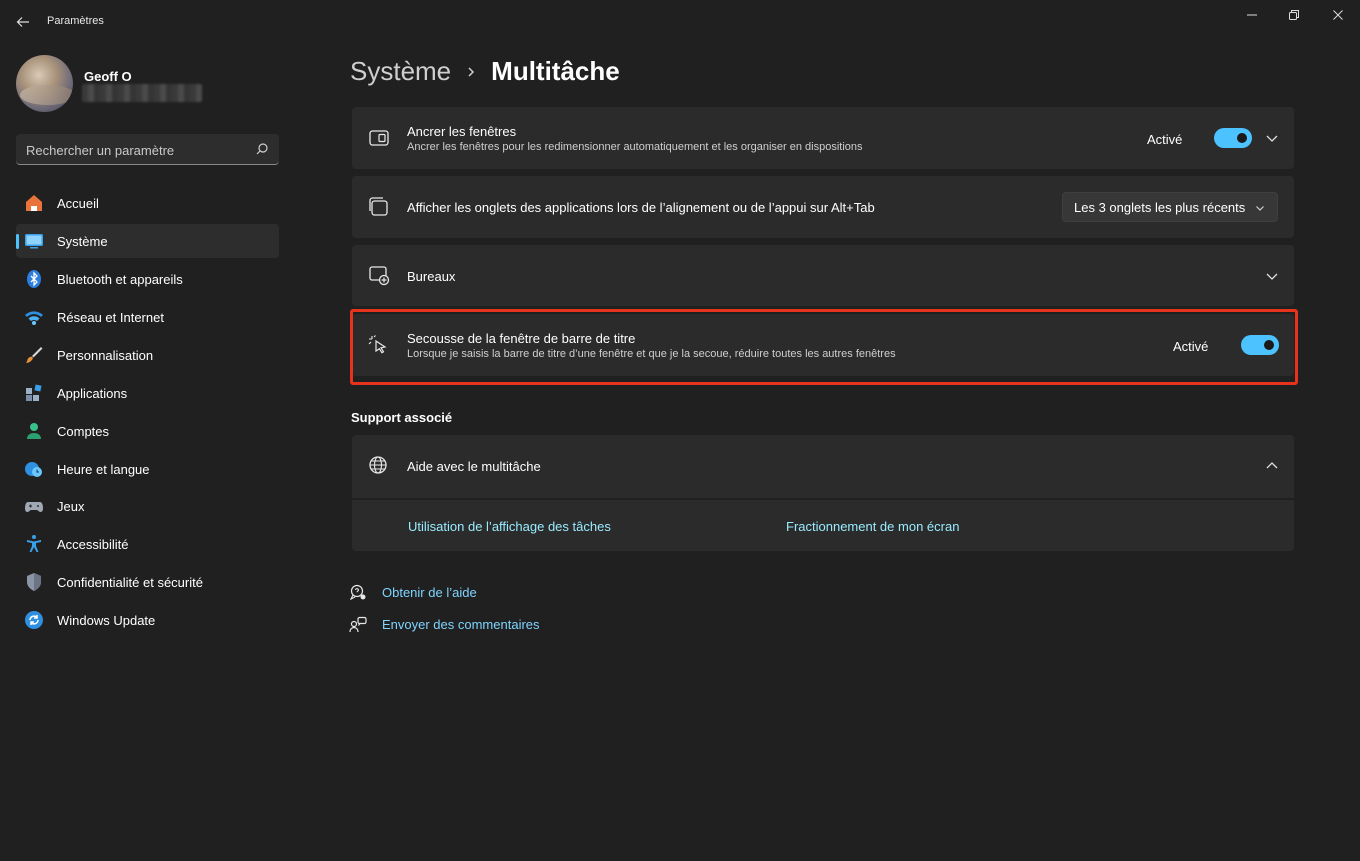 The width and height of the screenshot is (1360, 861). What do you see at coordinates (379, 276) in the screenshot?
I see `virtual-desktop-icon` at bounding box center [379, 276].